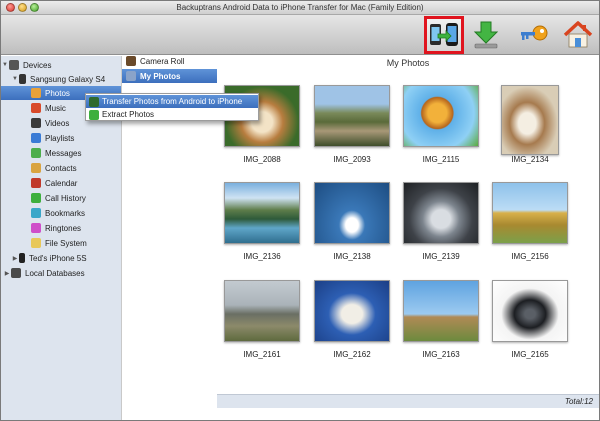 This screenshot has height=421, width=600. Describe the element at coordinates (61, 258) in the screenshot. I see `tree-device-iphone: ▶ Ted's iPhone 5S` at that location.